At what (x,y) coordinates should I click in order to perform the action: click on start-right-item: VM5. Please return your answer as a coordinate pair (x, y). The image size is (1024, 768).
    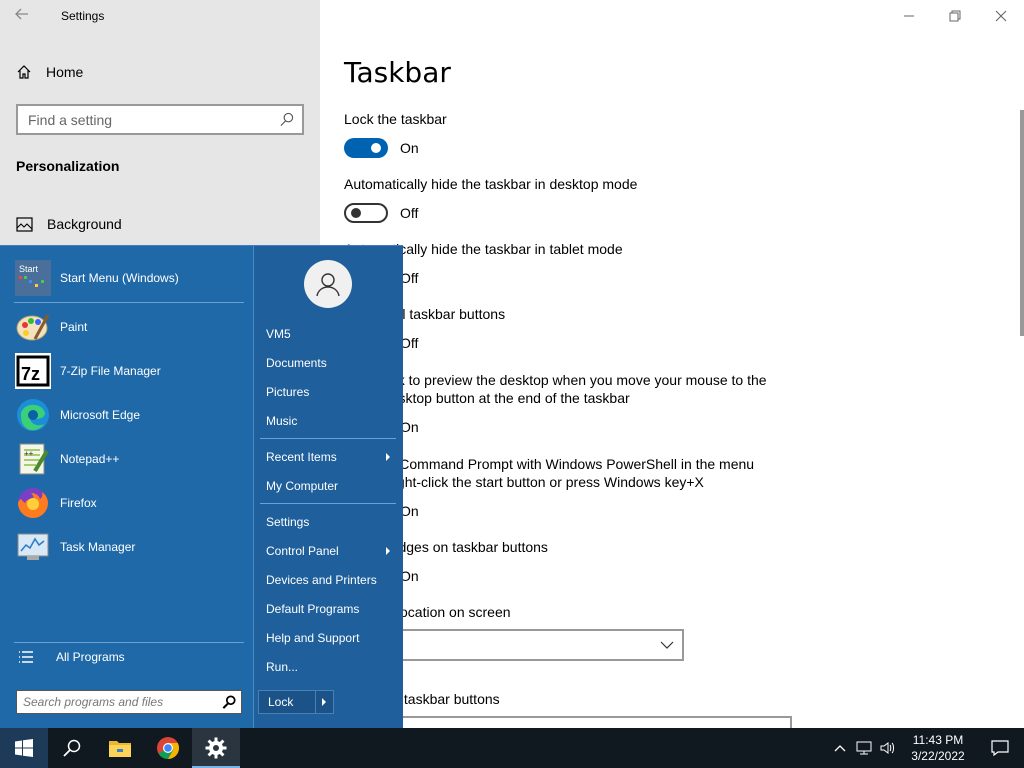
    Looking at the image, I should click on (328, 334).